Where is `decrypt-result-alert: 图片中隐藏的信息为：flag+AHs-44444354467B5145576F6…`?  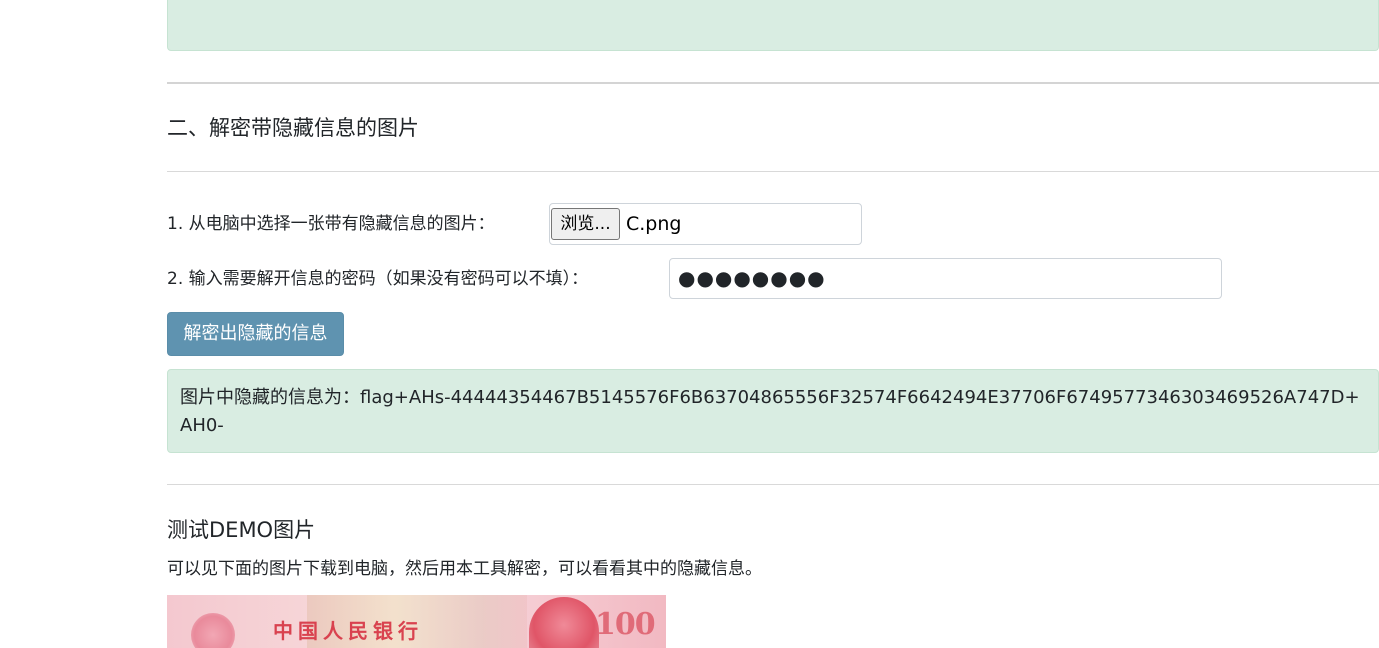
decrypt-result-alert: 图片中隐藏的信息为：flag+AHs-44444354467B5145576F6… is located at coordinates (773, 411).